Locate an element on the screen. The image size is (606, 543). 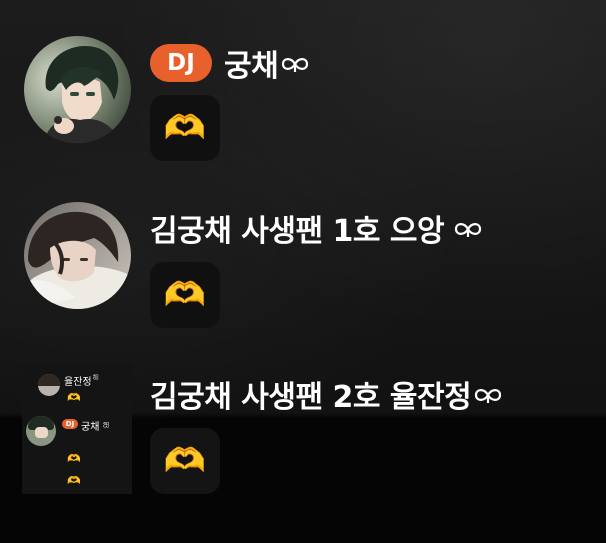
mini-name: 궁채 is located at coordinates (90, 427).